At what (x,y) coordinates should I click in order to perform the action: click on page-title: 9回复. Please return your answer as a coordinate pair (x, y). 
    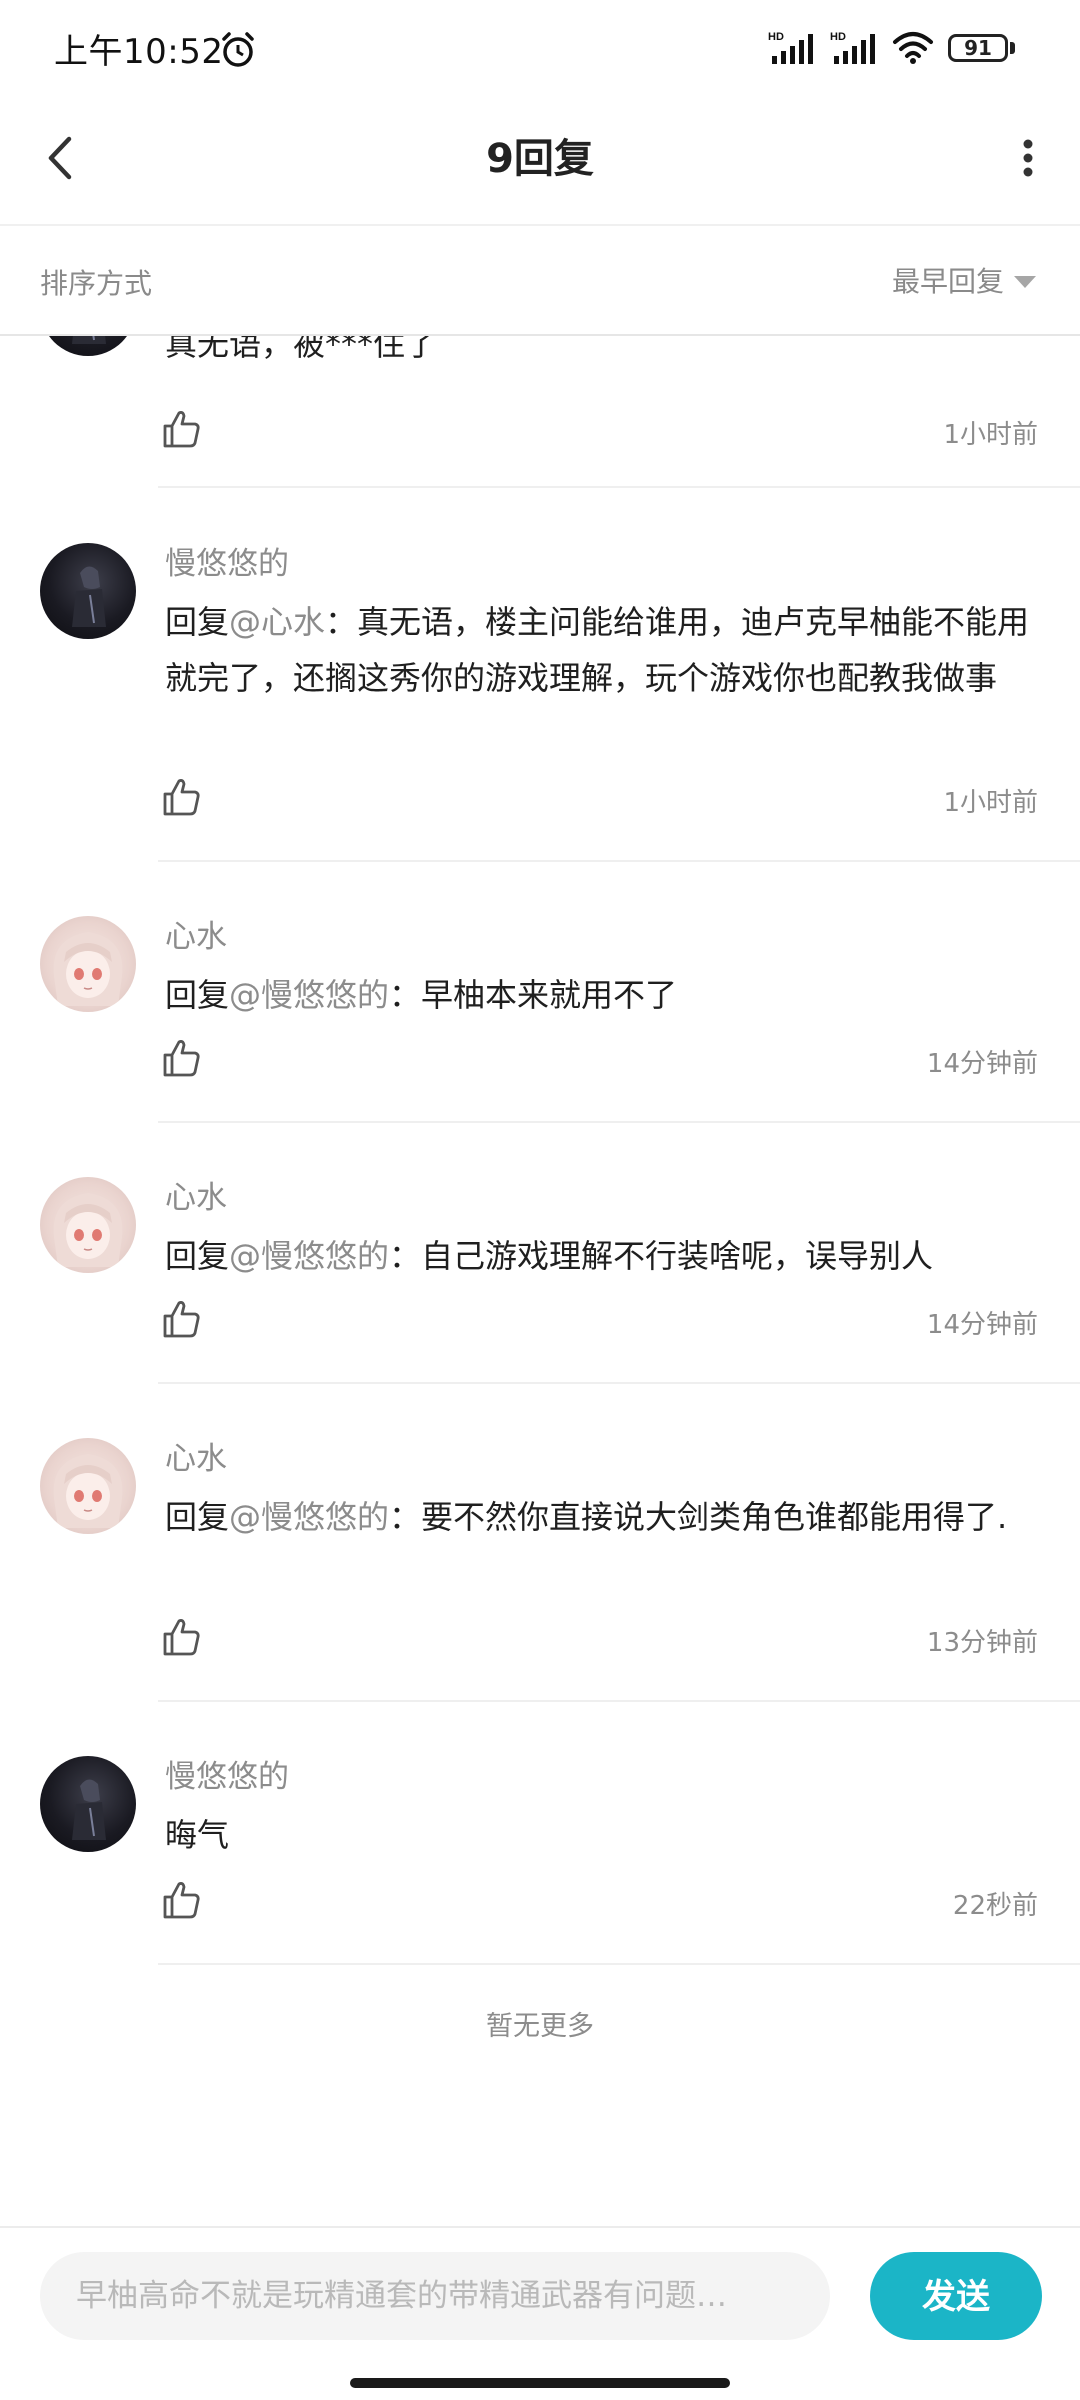
    Looking at the image, I should click on (540, 159).